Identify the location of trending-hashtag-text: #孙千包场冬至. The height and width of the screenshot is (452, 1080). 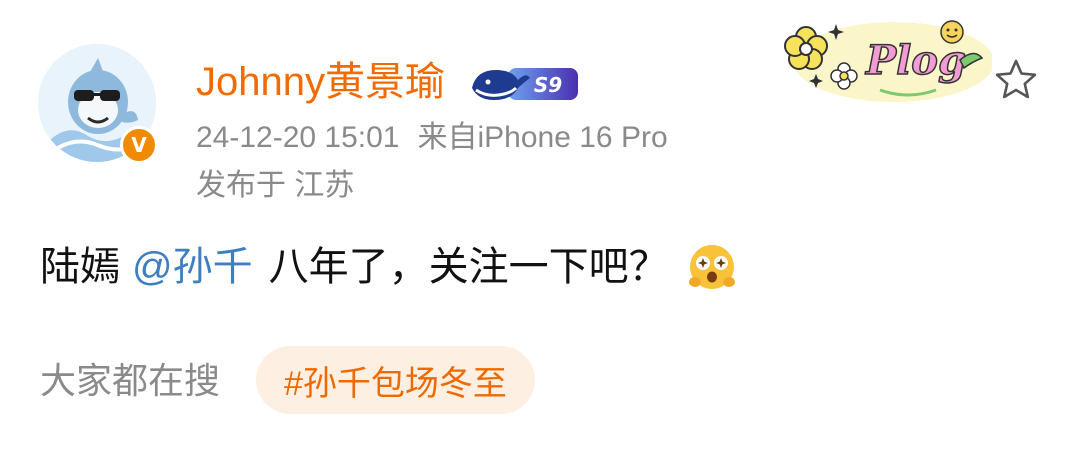
(395, 383).